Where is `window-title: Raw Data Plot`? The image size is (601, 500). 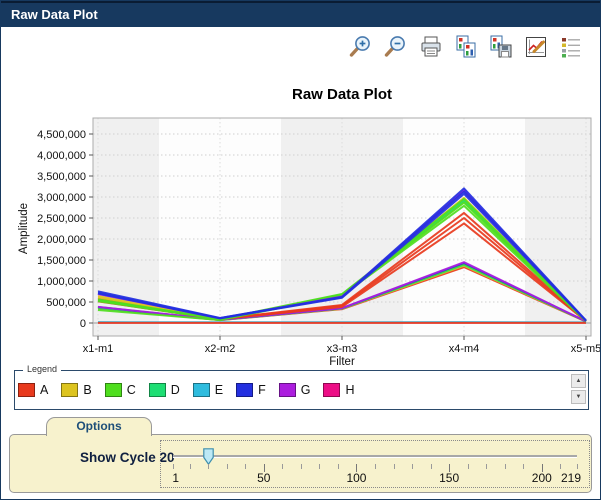 window-title: Raw Data Plot is located at coordinates (54, 14).